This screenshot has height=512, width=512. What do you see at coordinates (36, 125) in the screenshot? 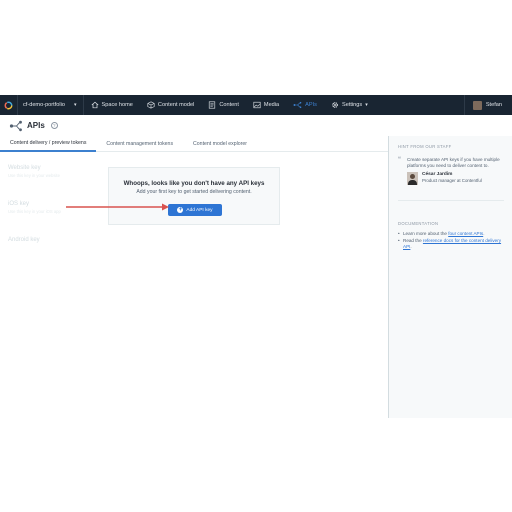
I see `page-title: APIs` at bounding box center [36, 125].